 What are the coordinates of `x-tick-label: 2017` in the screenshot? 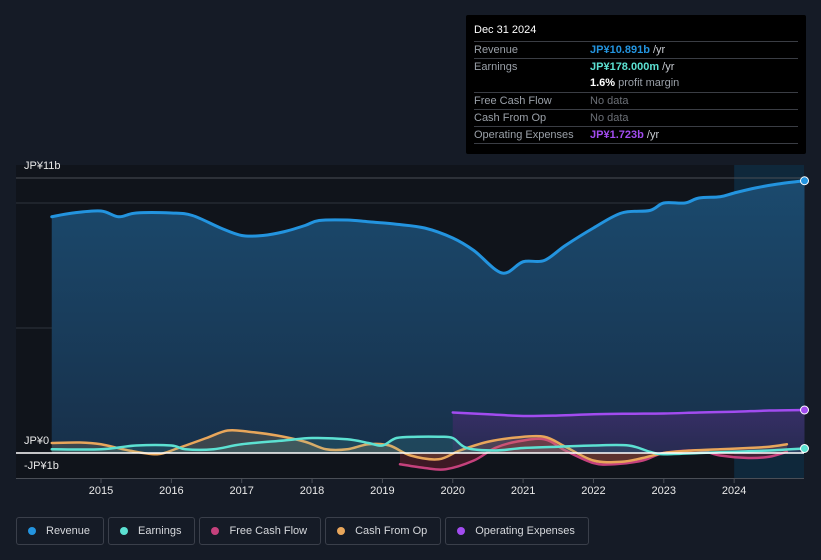 It's located at (241, 491).